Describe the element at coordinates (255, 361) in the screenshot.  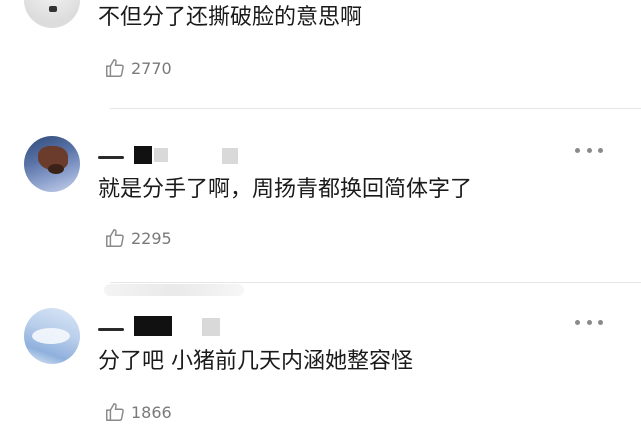
I see `comment-text: 分了吧 小猪前几天内涵她整容怪` at that location.